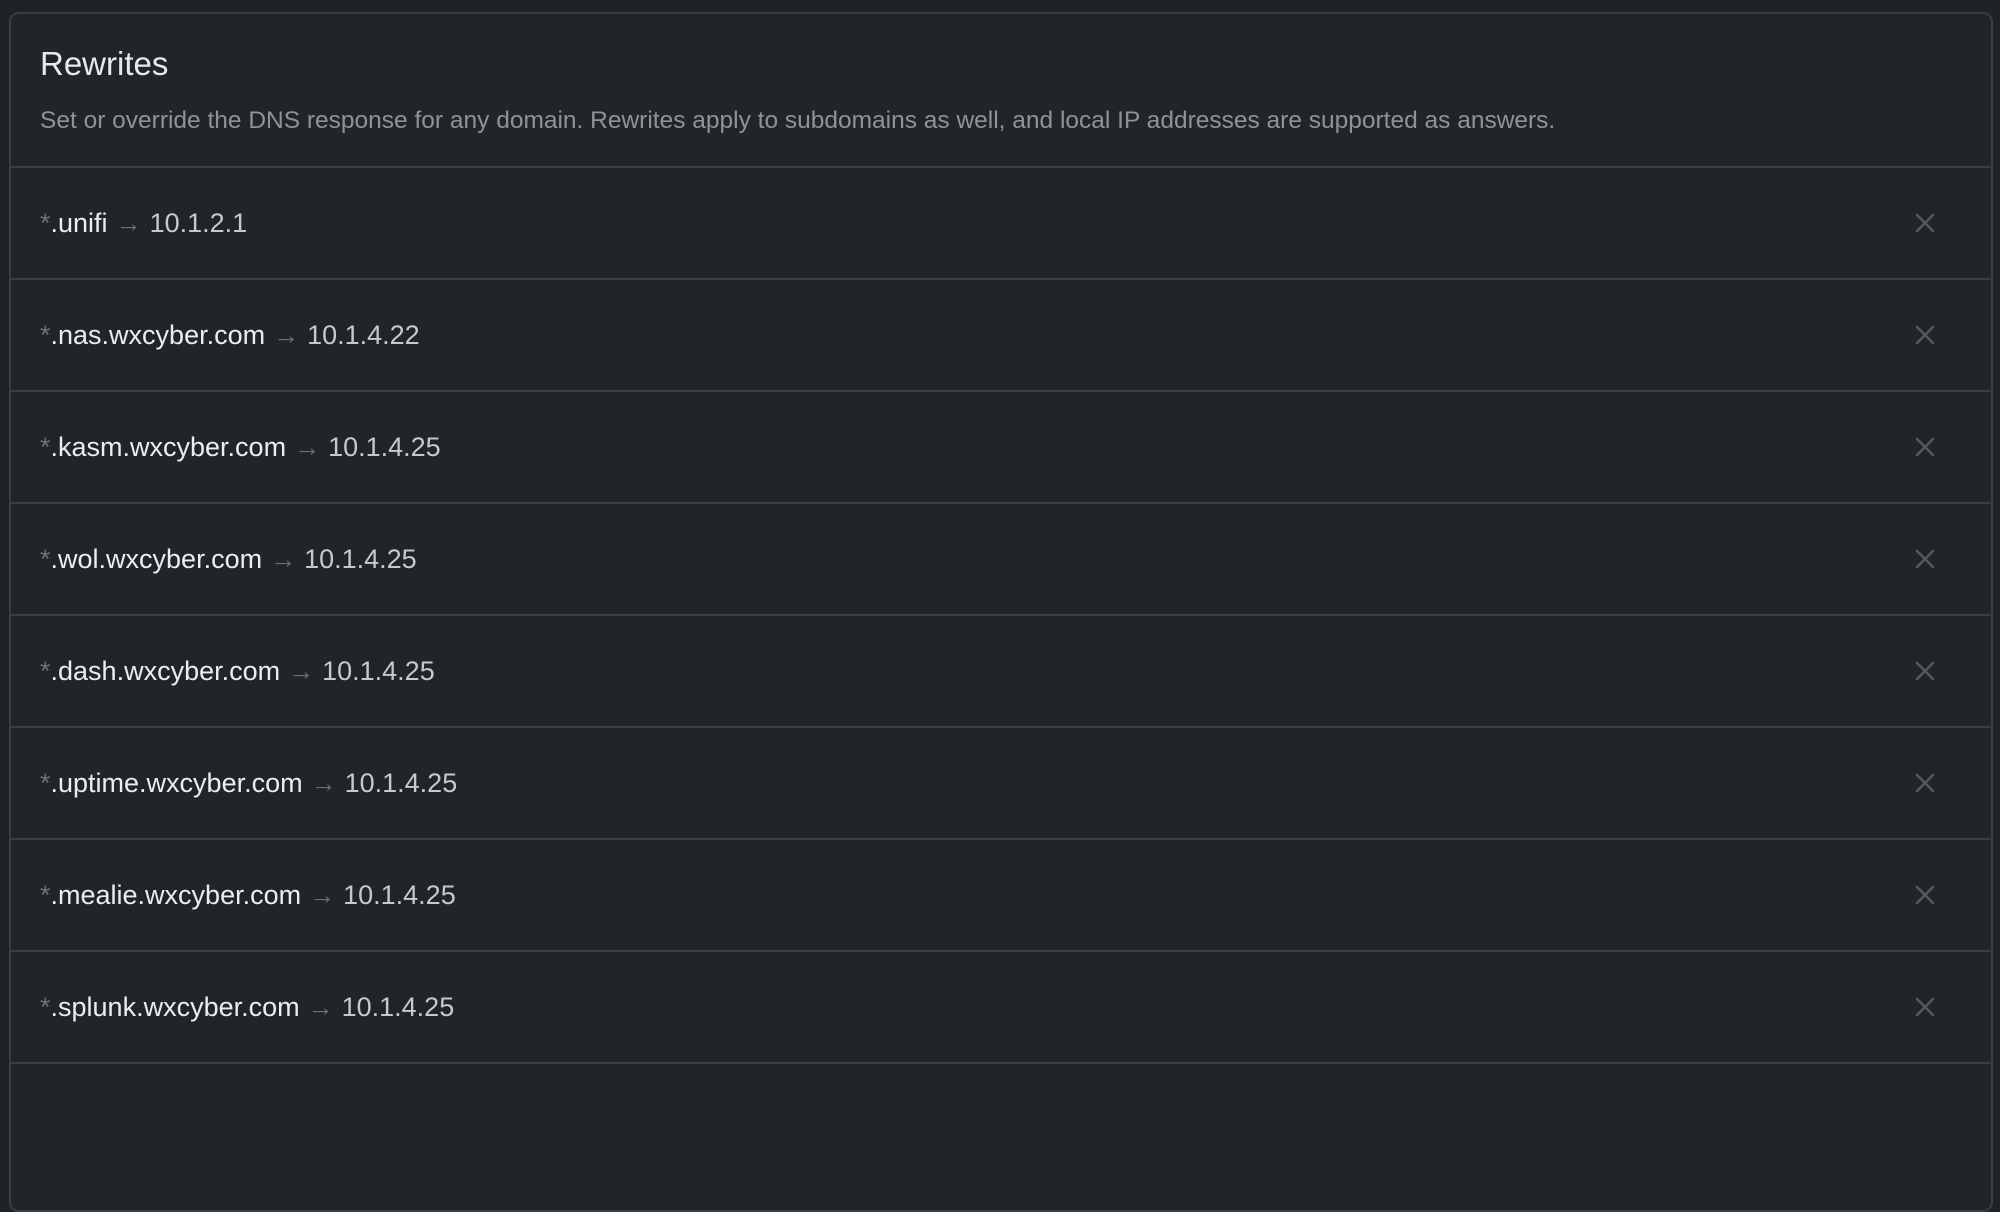 This screenshot has width=2000, height=1212. Describe the element at coordinates (1001, 672) in the screenshot. I see `rewrite-row: * .dash.wxcyber.com → 10.1.4.25` at that location.